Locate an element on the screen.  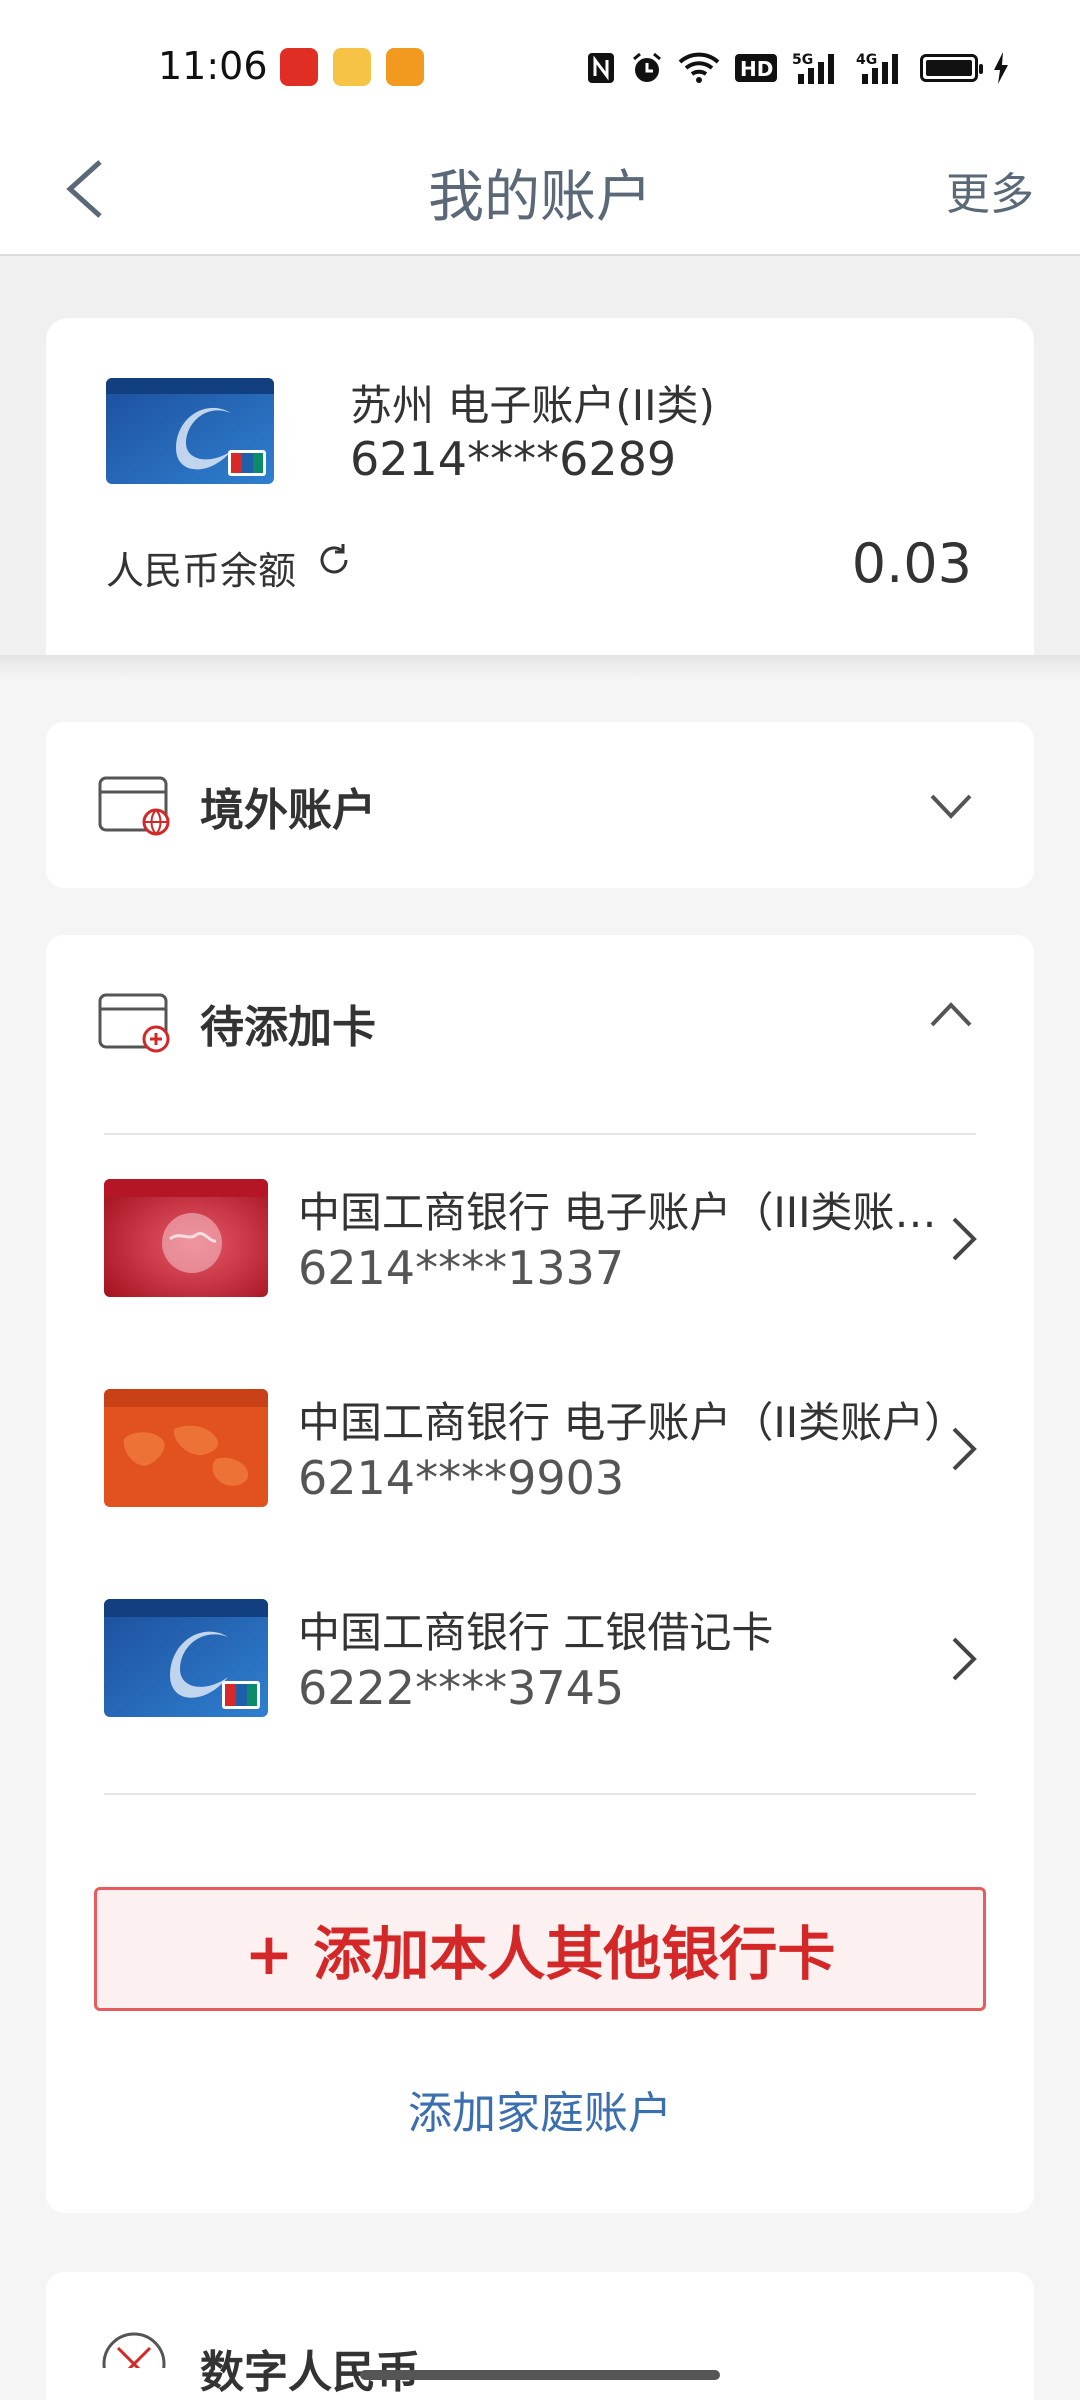
gongyinapp-icon is located at coordinates (405, 67).